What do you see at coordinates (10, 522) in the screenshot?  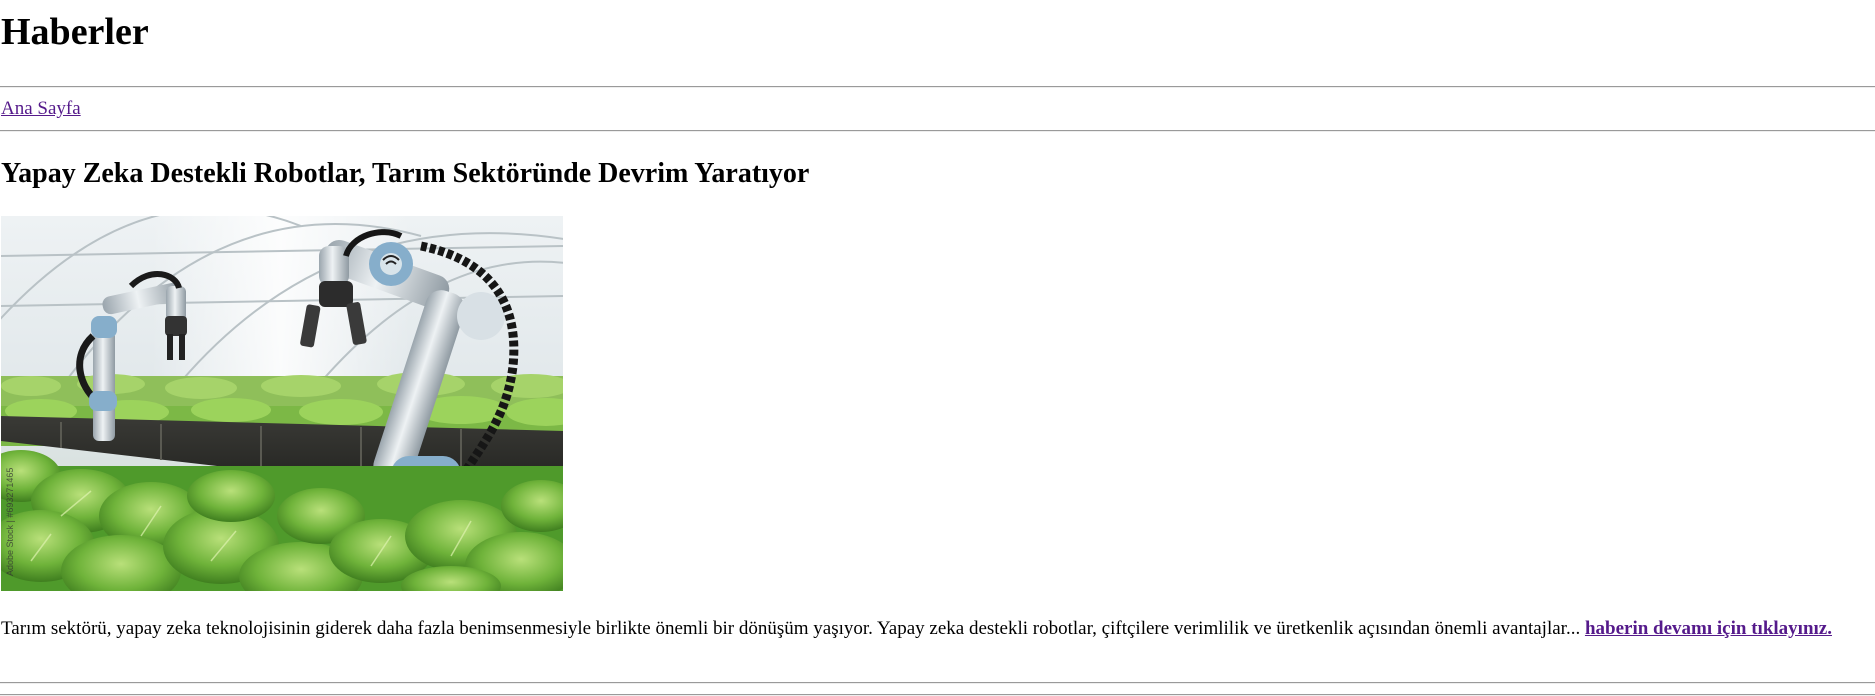 I see `svg-text: Adobe Stock | #693271465` at bounding box center [10, 522].